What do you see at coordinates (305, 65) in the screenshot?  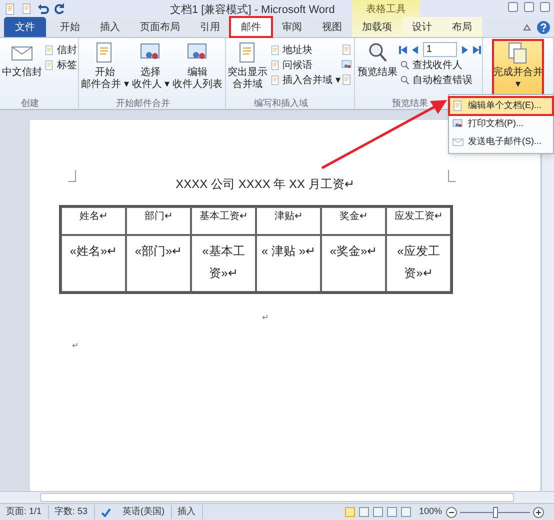 I see `ribbon-button: 问候语` at bounding box center [305, 65].